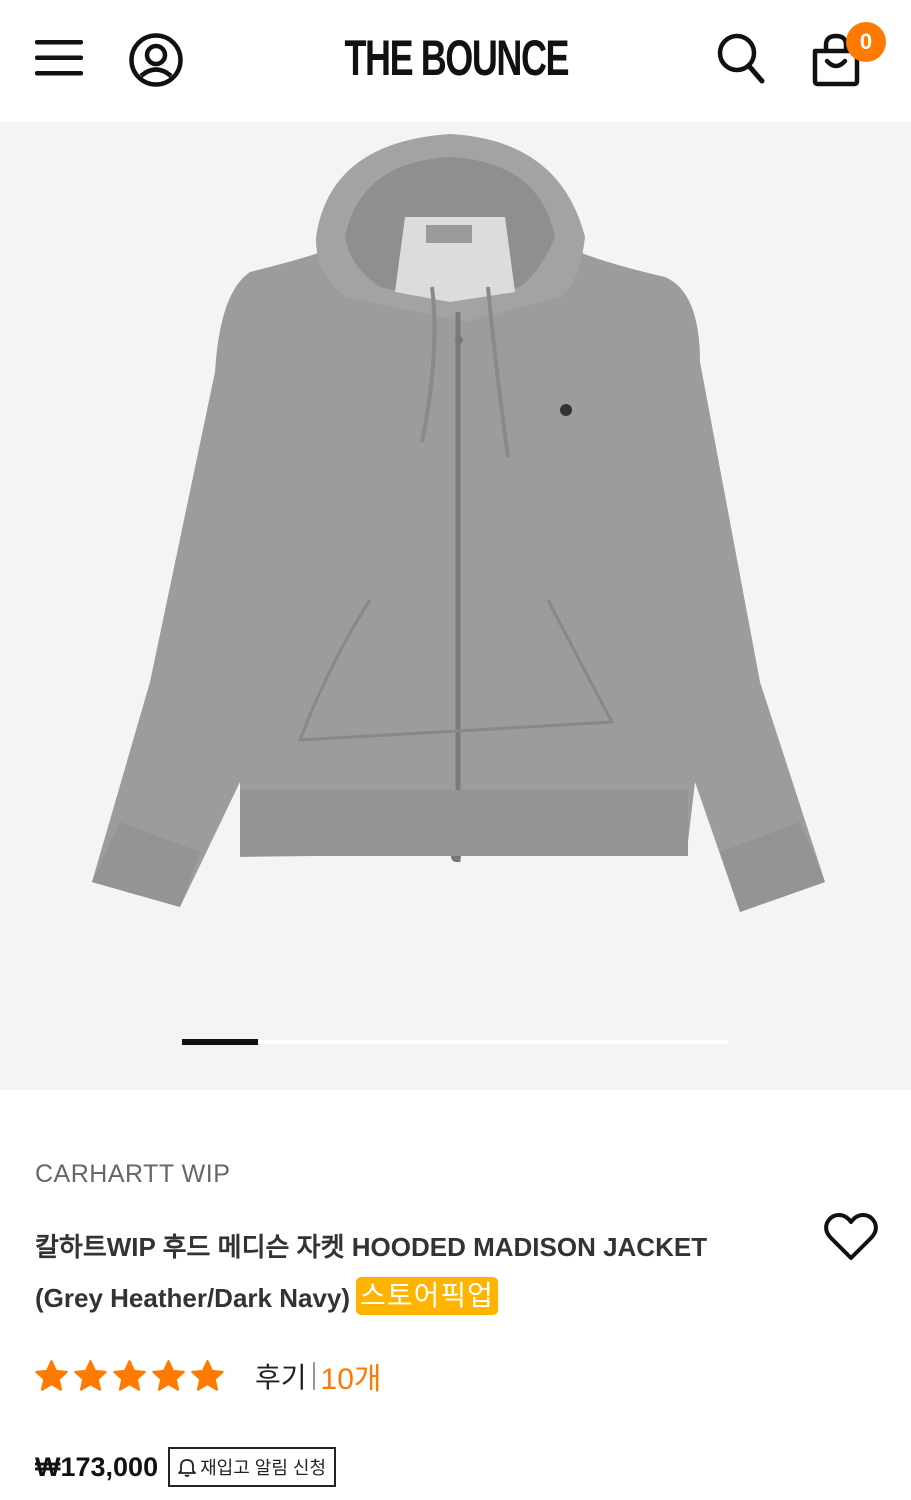 This screenshot has height=1500, width=911. Describe the element at coordinates (97, 1466) in the screenshot. I see `product-price: ₩173,000` at that location.